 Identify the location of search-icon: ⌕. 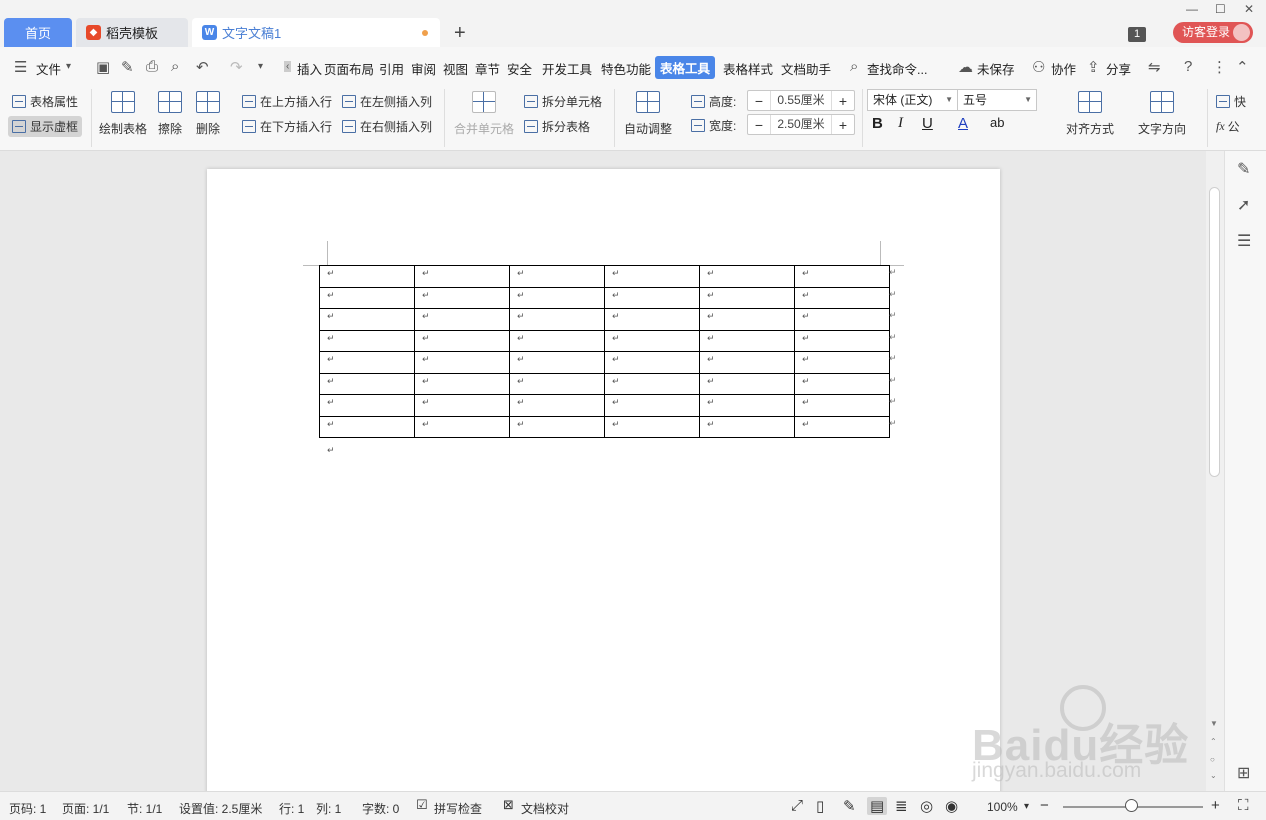
(854, 66).